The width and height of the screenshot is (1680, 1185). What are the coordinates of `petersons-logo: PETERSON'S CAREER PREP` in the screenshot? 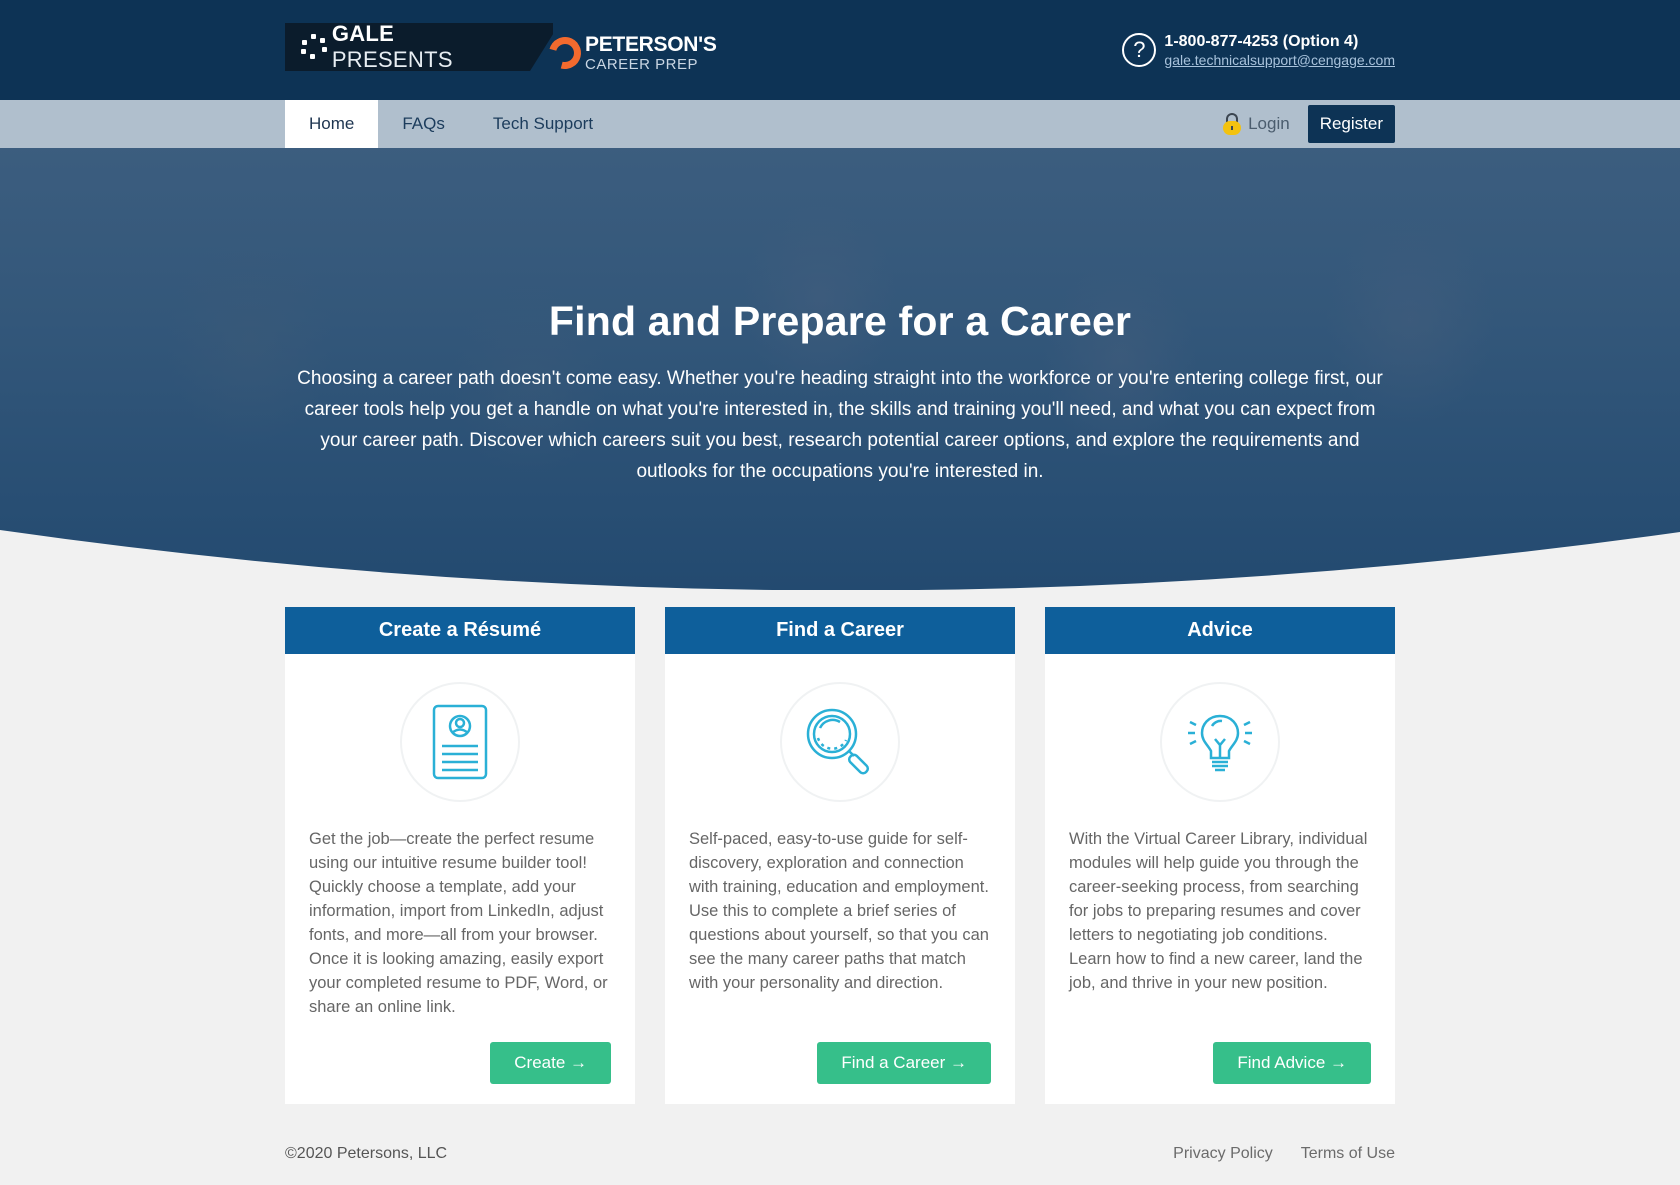 It's located at (630, 53).